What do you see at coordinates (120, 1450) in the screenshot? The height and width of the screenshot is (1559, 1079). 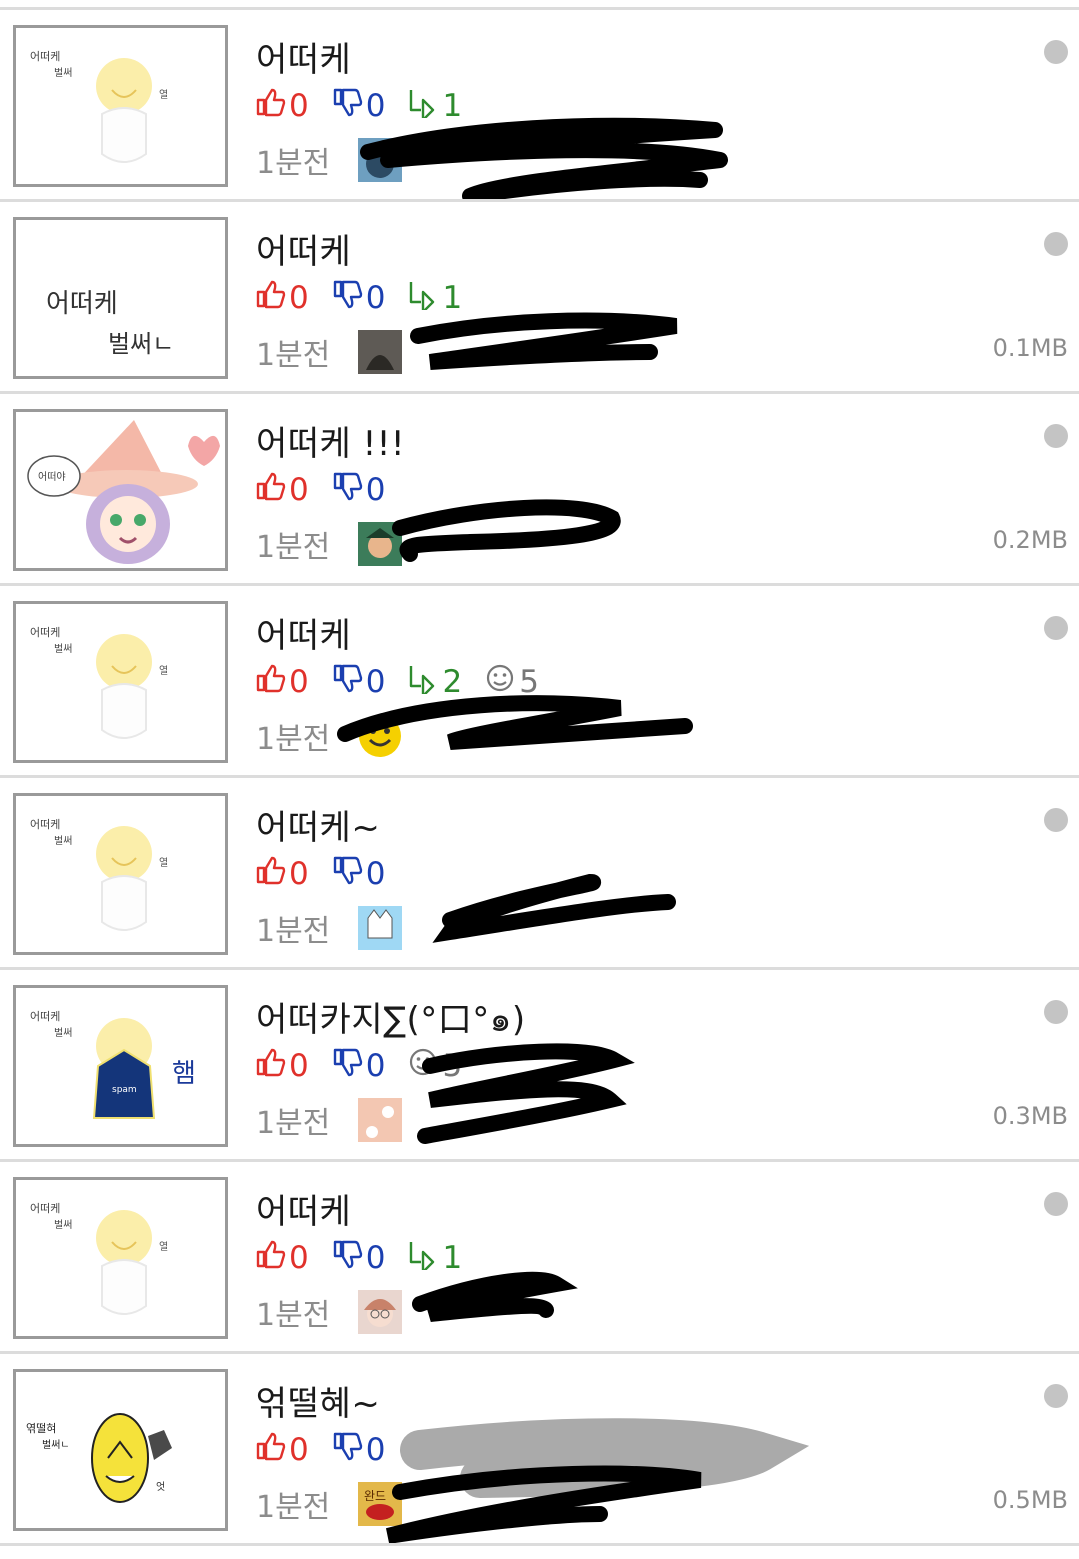 I see `post-thumbnail: 엮떨혀 벌써ㄴ 엇` at bounding box center [120, 1450].